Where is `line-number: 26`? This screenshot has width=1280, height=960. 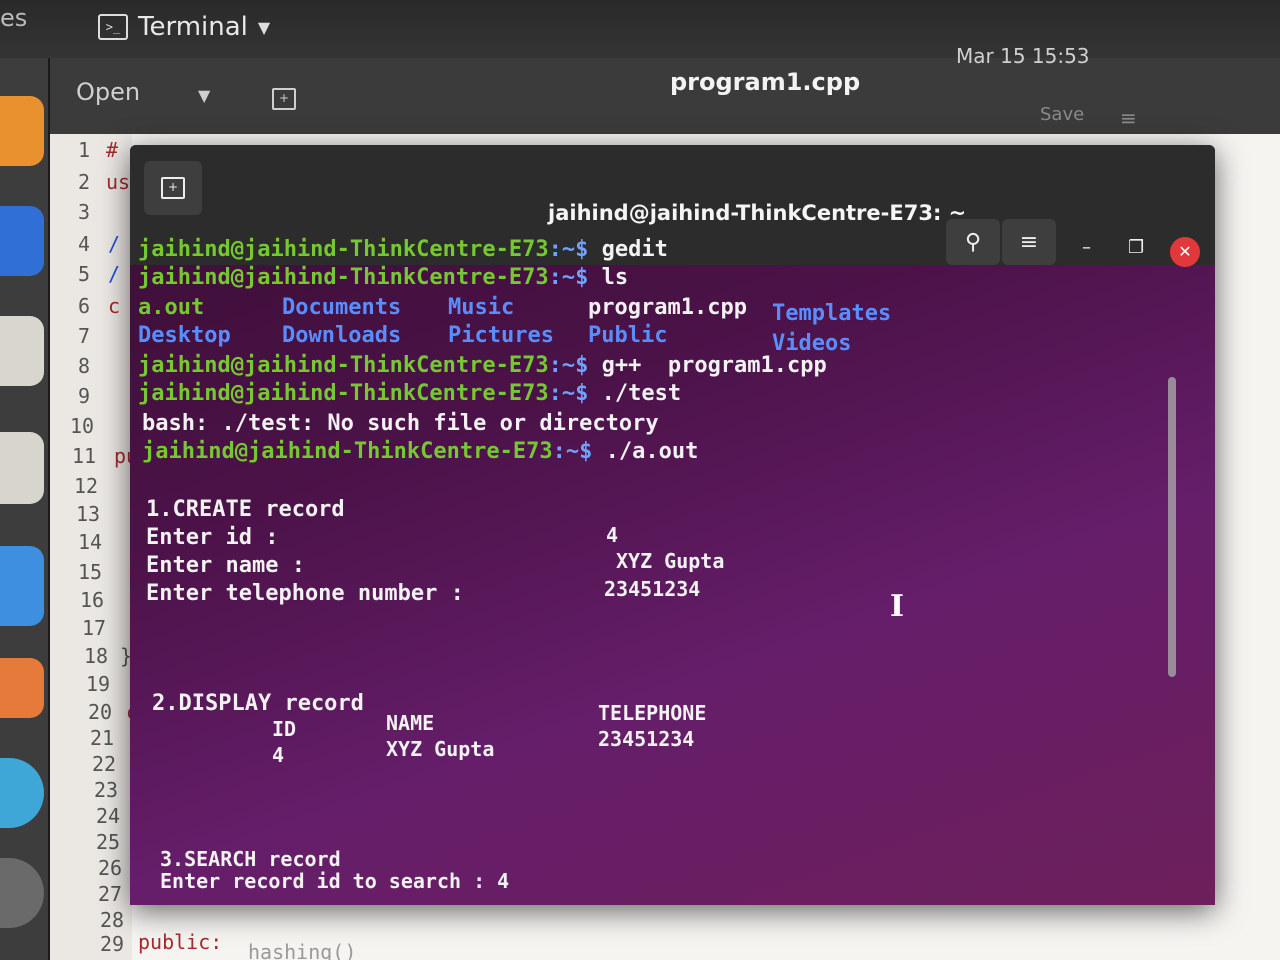 line-number: 26 is located at coordinates (110, 868).